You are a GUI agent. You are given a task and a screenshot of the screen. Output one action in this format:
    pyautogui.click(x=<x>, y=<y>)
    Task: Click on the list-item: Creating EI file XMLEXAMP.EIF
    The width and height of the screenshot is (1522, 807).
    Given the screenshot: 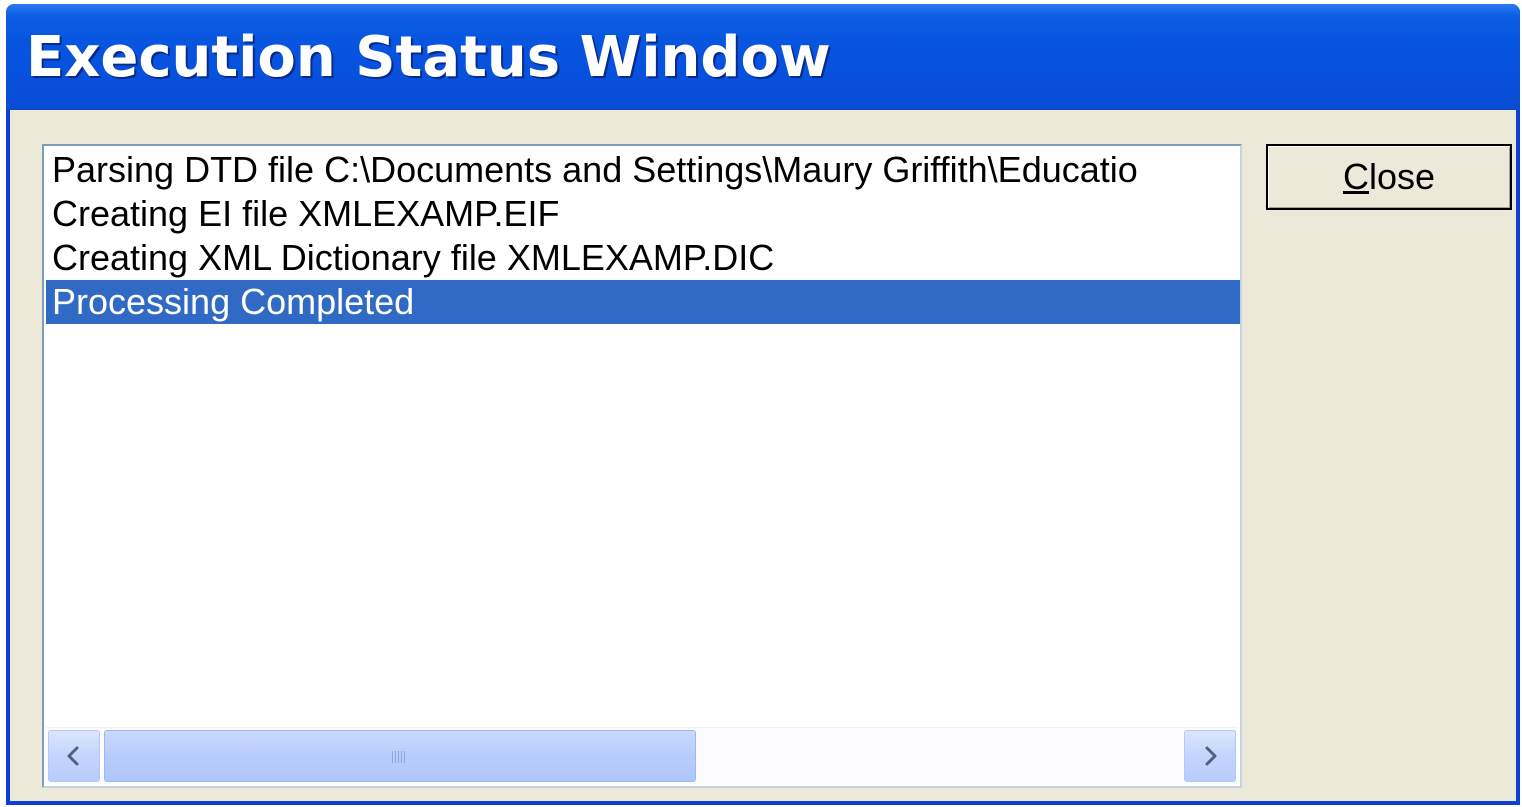 What is the action you would take?
    pyautogui.click(x=643, y=214)
    